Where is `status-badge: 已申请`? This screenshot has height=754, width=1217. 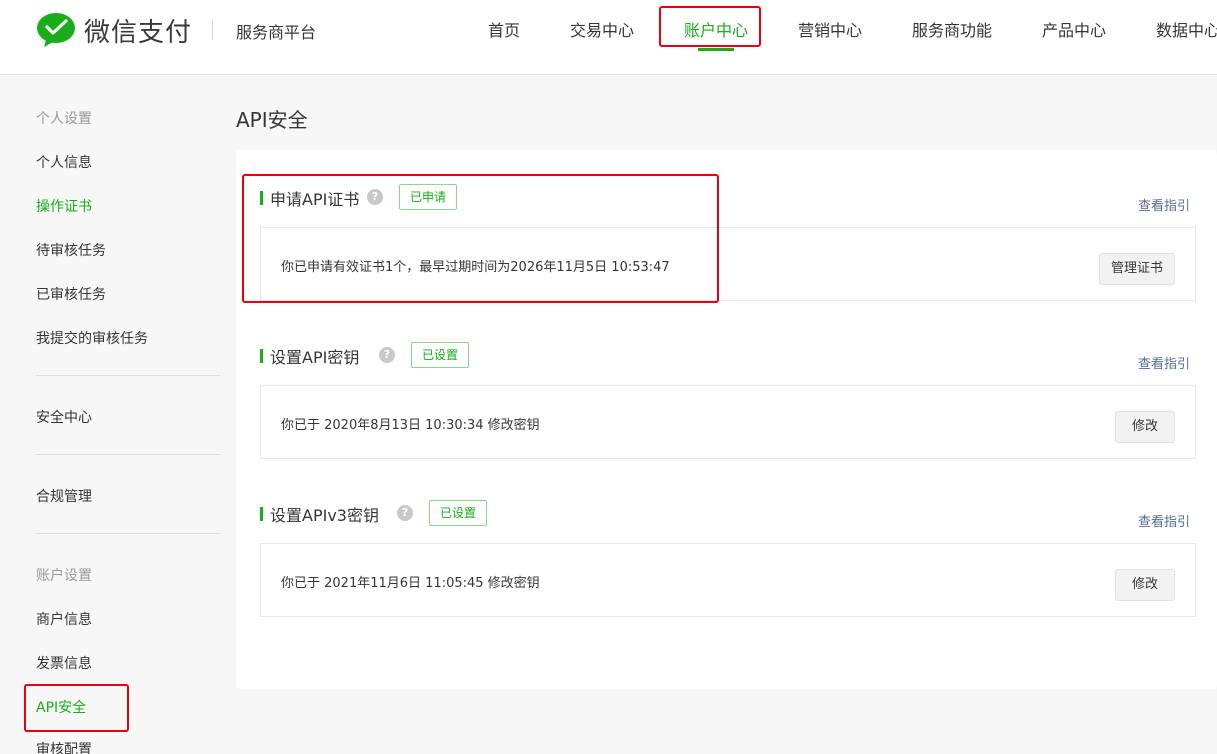
status-badge: 已申请 is located at coordinates (428, 197).